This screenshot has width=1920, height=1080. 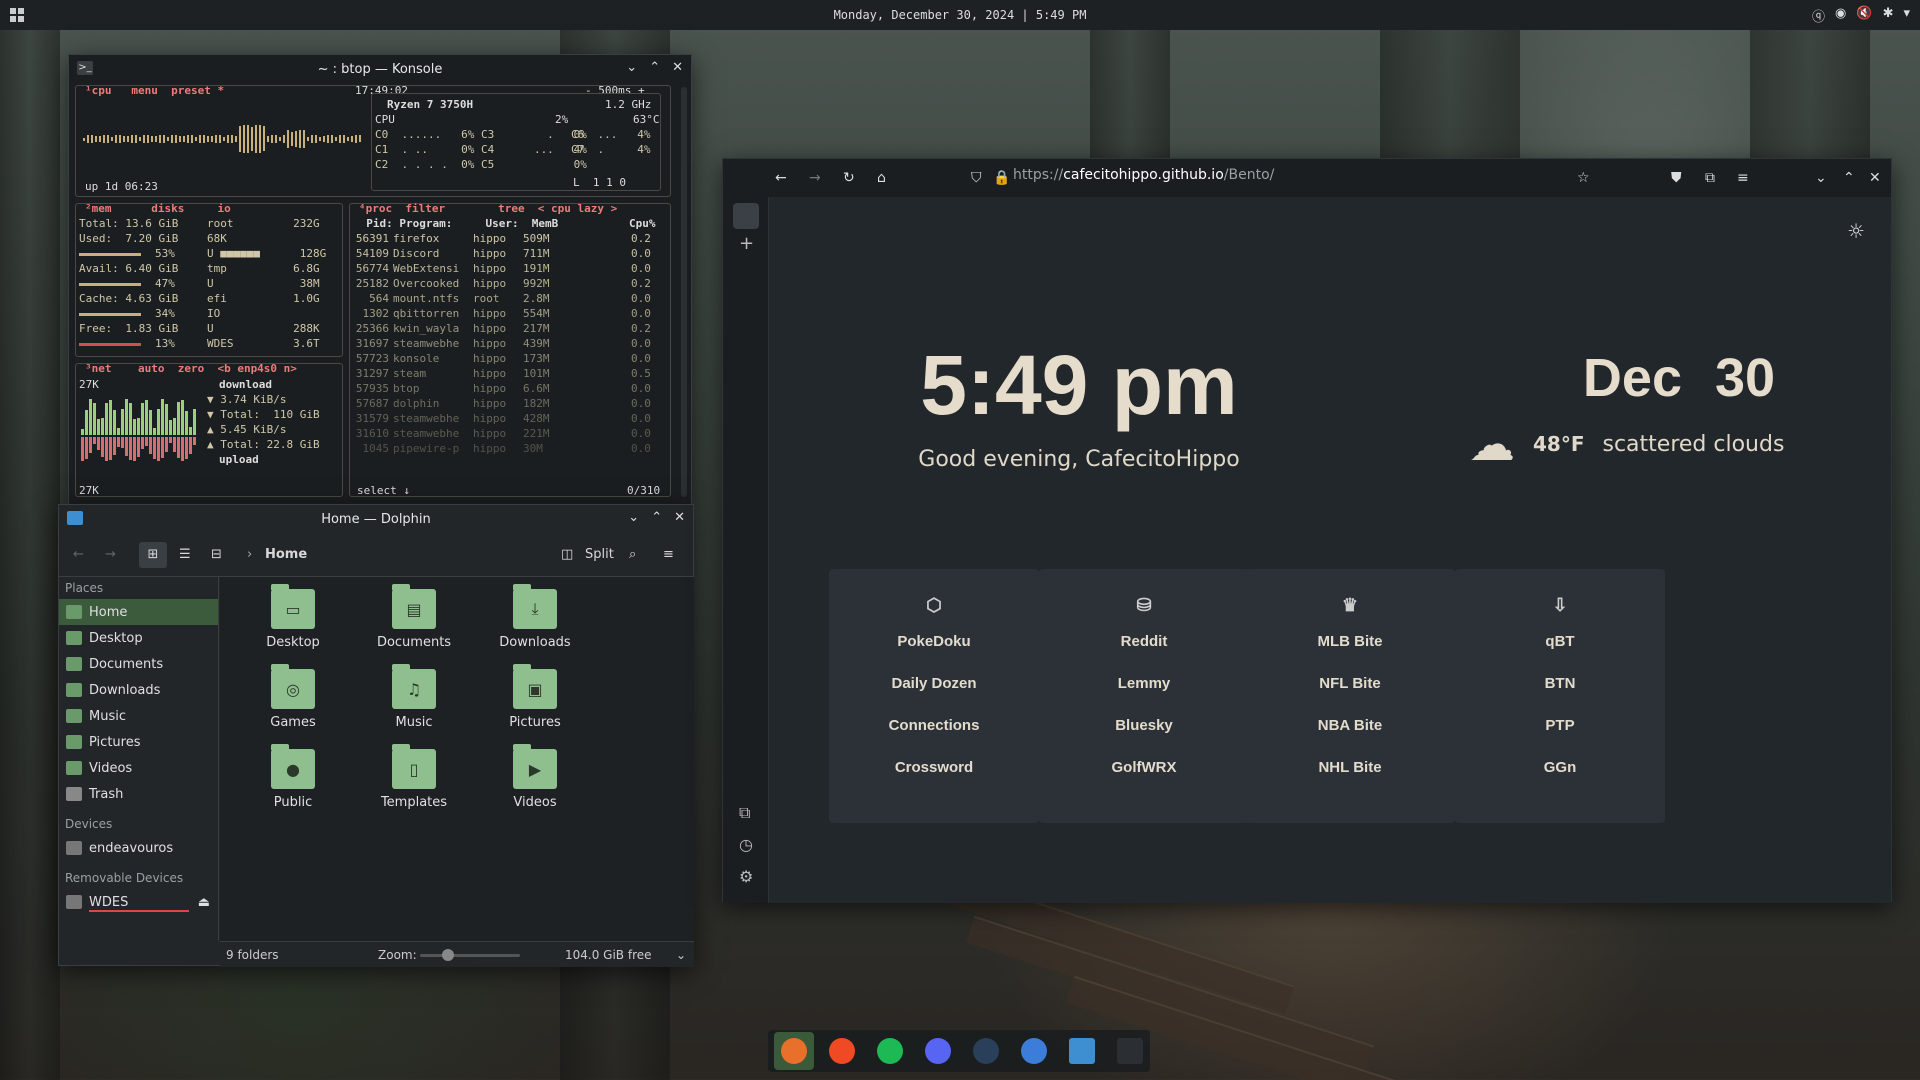 What do you see at coordinates (138, 848) in the screenshot?
I see `device-endeavouros: endeavouros` at bounding box center [138, 848].